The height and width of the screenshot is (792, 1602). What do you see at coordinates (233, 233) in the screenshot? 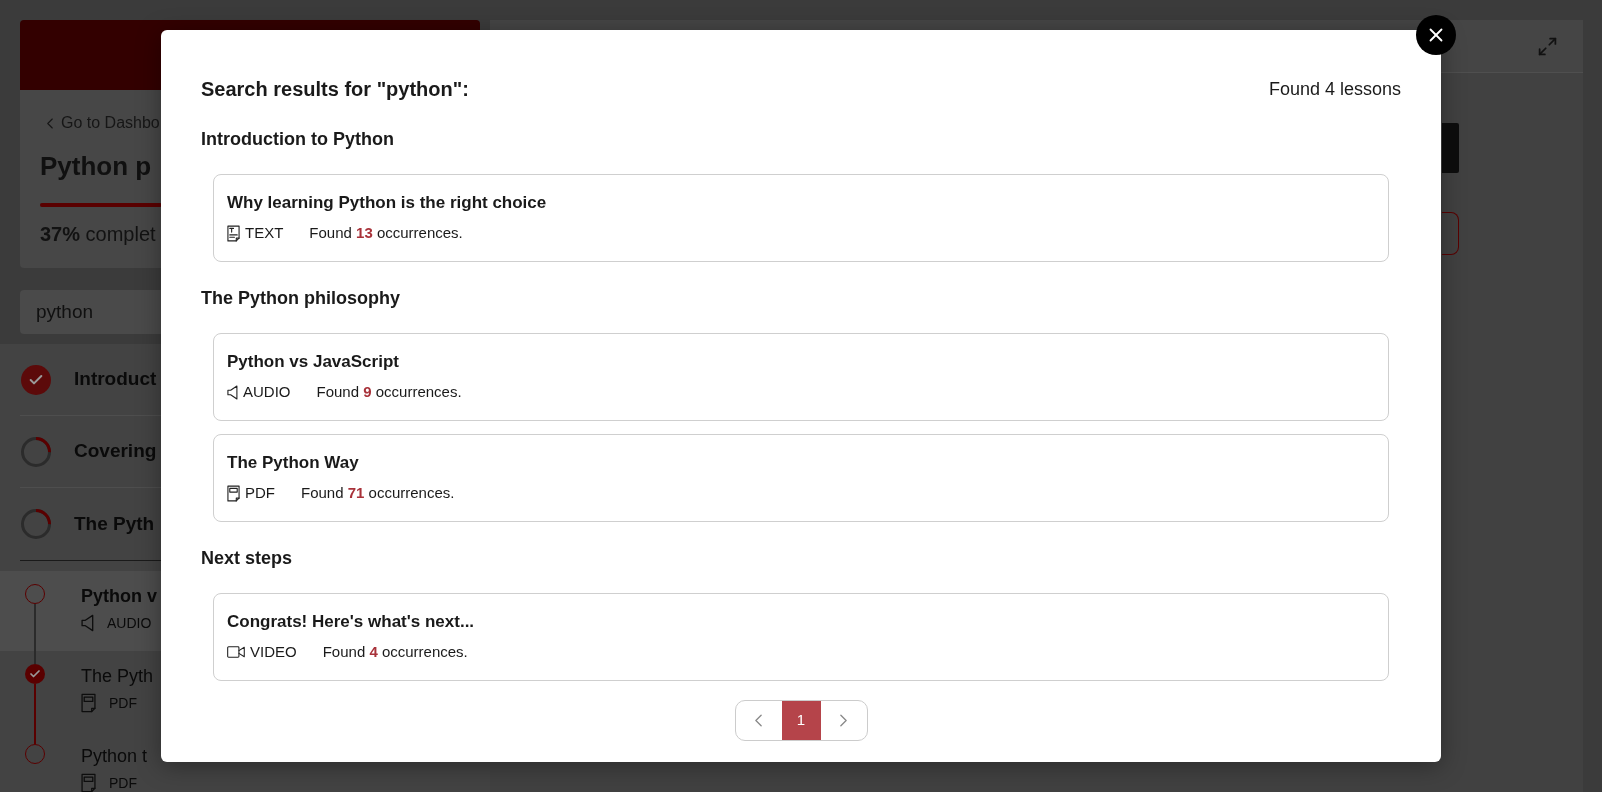
I see `text-document-icon` at bounding box center [233, 233].